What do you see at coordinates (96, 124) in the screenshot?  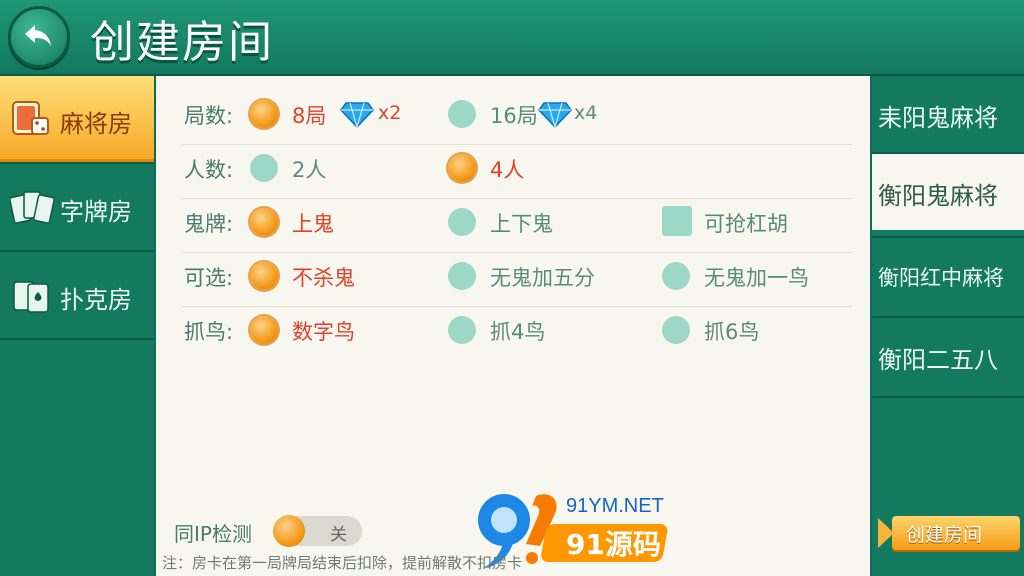 I see `category-label: 麻将房` at bounding box center [96, 124].